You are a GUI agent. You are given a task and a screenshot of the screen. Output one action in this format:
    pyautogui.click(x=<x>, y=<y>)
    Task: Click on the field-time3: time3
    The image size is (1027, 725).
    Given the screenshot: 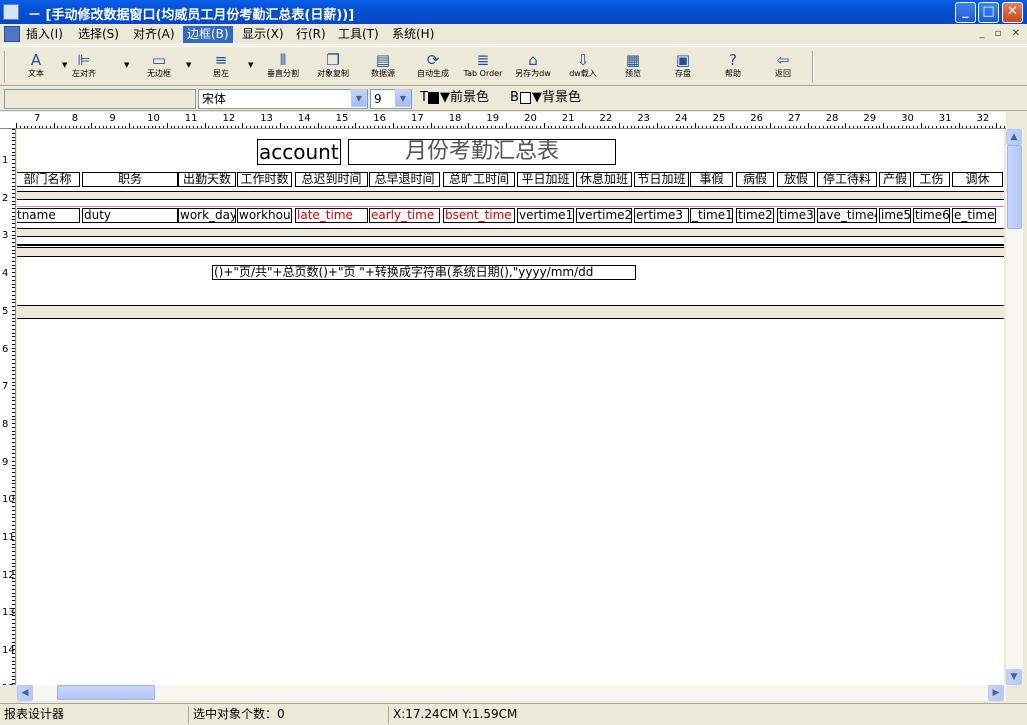 What is the action you would take?
    pyautogui.click(x=796, y=215)
    